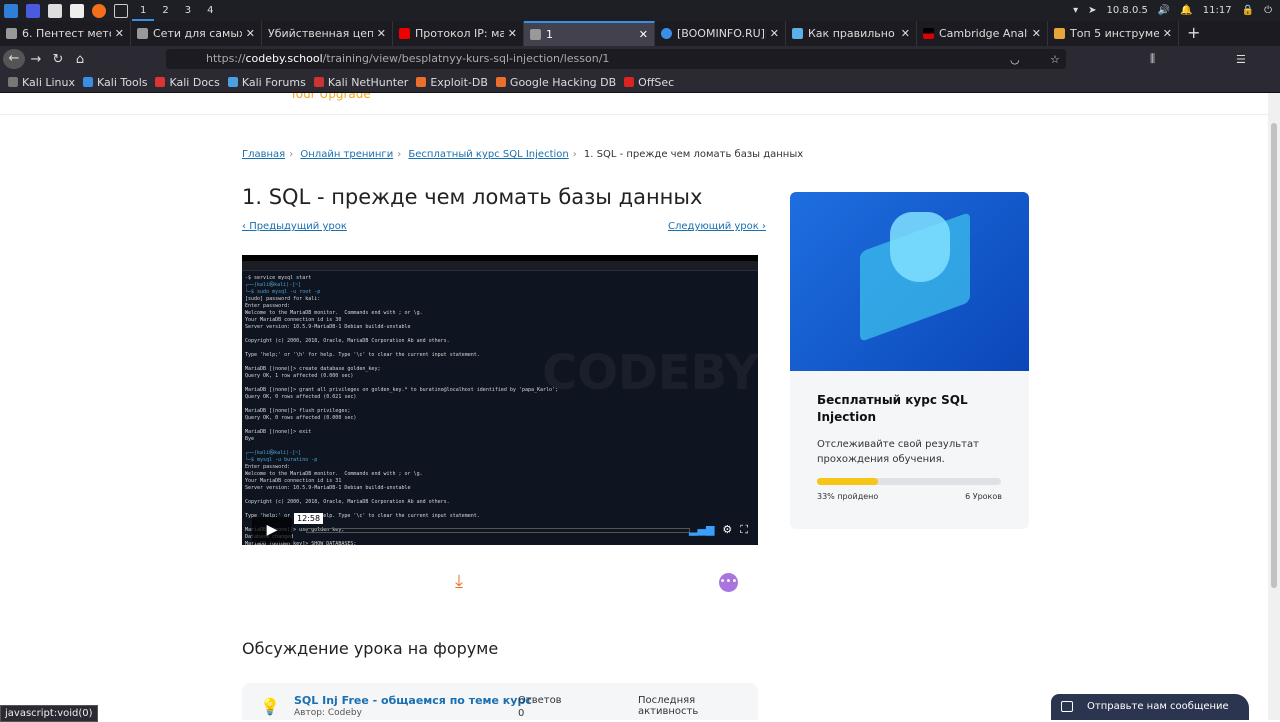 This screenshot has width=1280, height=722. I want to click on breadcrumb-trainings: Онлайн тренинги, so click(346, 154).